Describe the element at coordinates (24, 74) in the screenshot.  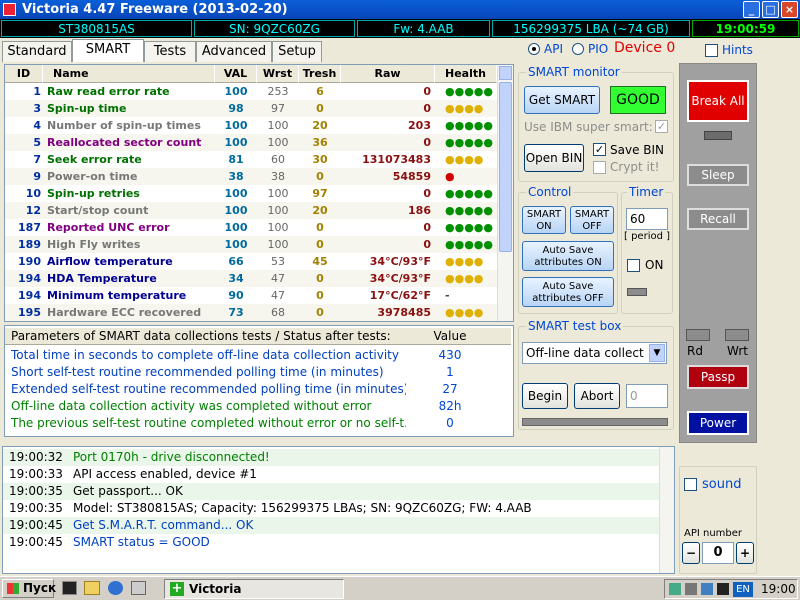
I see `col-id: ID` at that location.